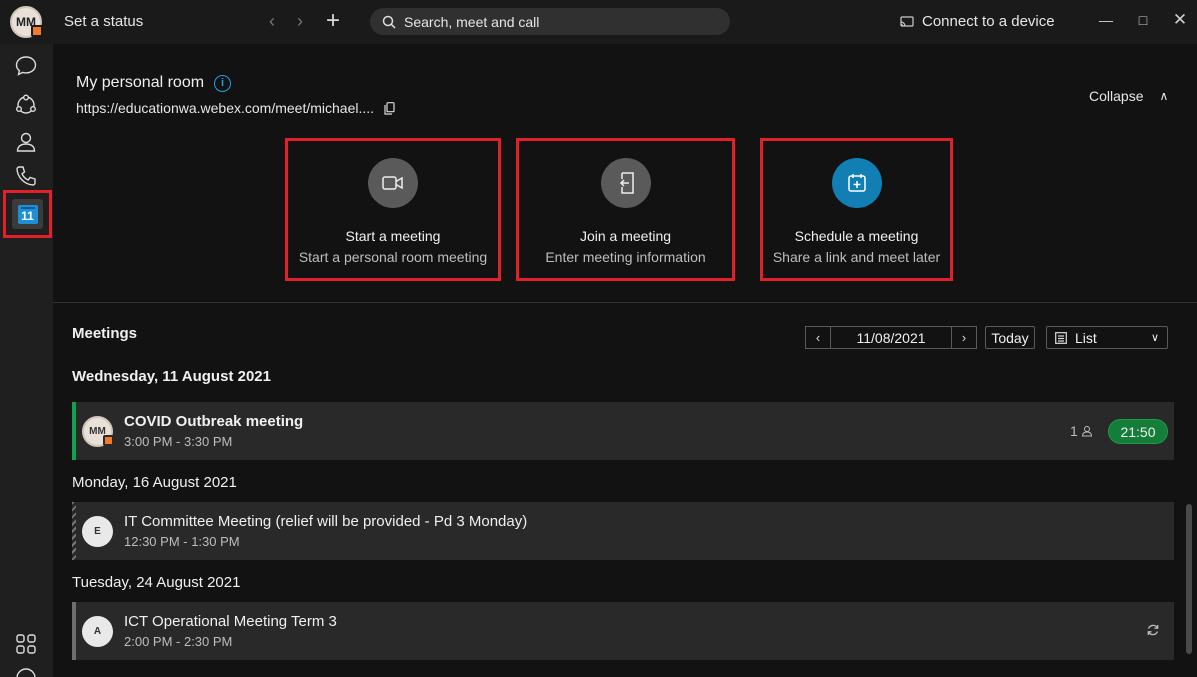  What do you see at coordinates (856, 236) in the screenshot?
I see `schedule-meeting-title: Schedule a meeting` at bounding box center [856, 236].